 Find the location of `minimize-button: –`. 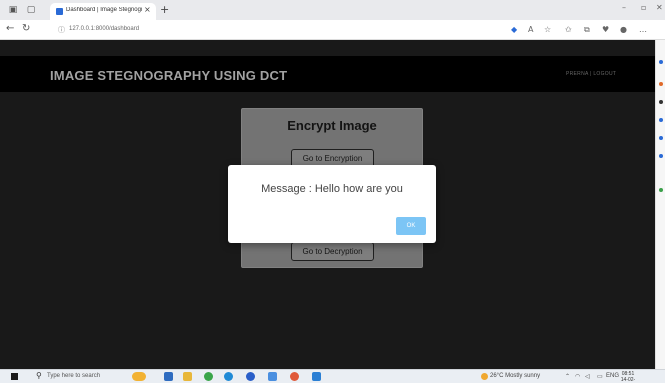

minimize-button: – is located at coordinates (624, 7).